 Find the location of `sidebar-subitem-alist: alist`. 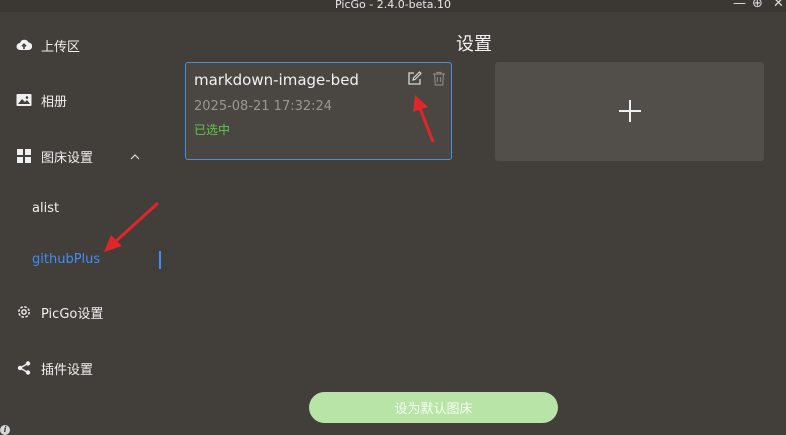

sidebar-subitem-alist: alist is located at coordinates (85, 208).